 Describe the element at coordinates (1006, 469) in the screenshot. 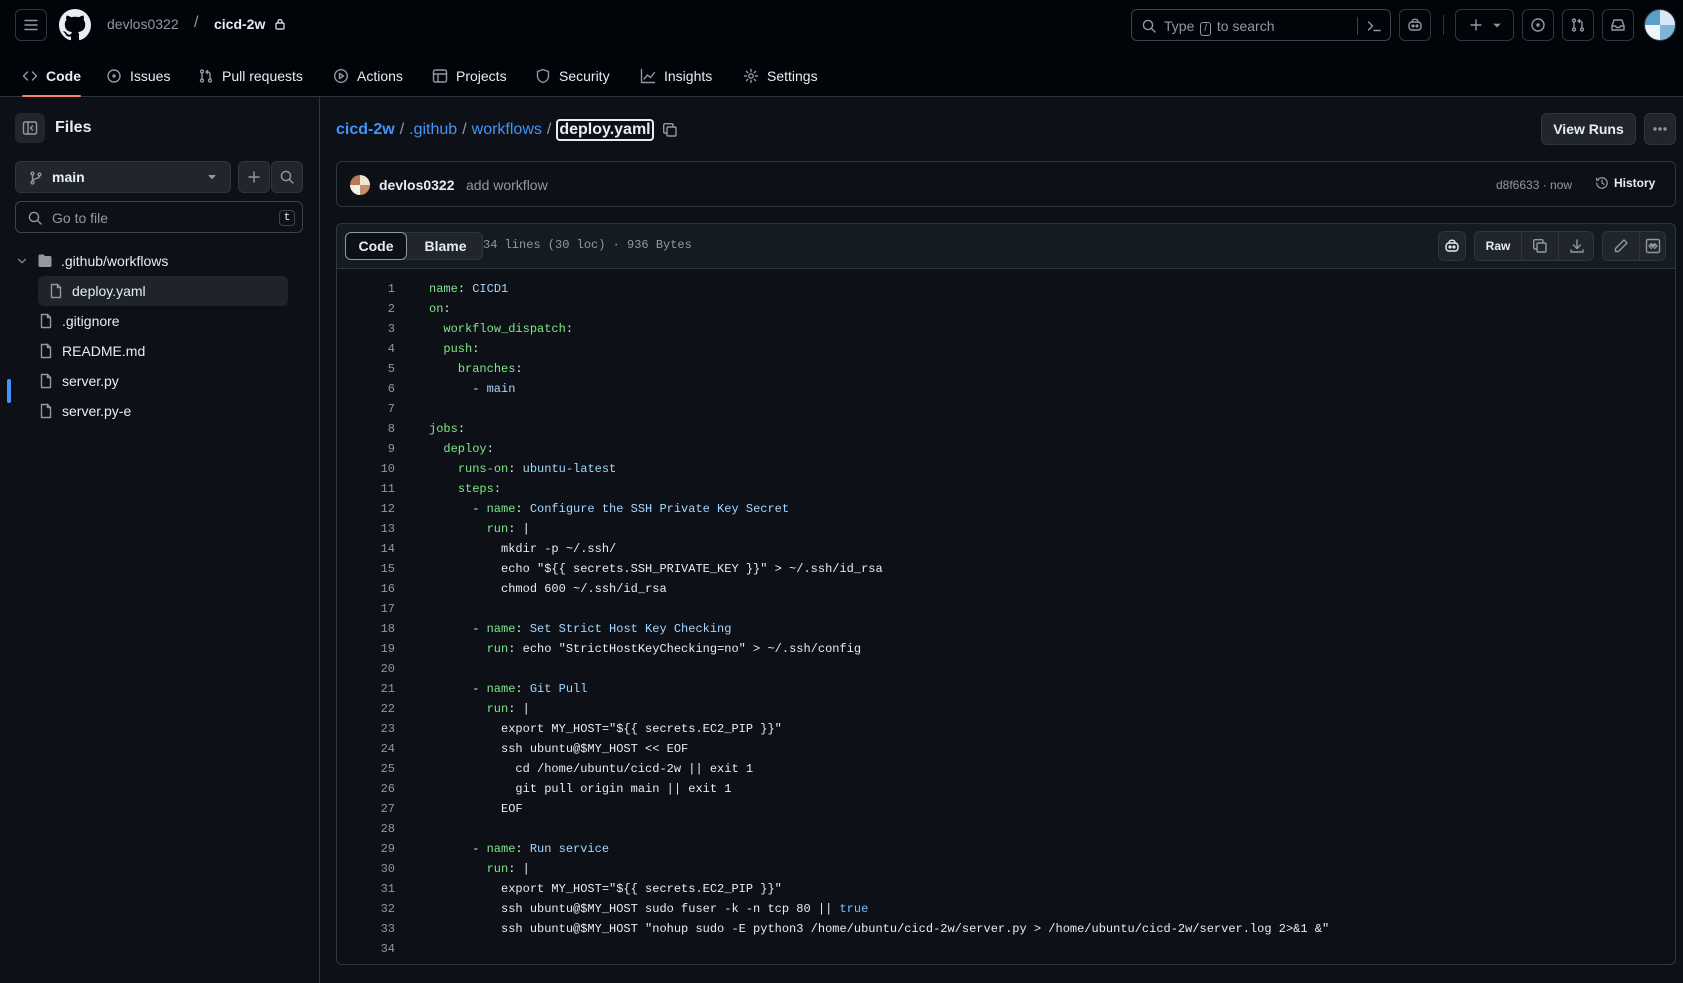

I see `code-line: 10 runs-on: ubuntu-latest` at that location.